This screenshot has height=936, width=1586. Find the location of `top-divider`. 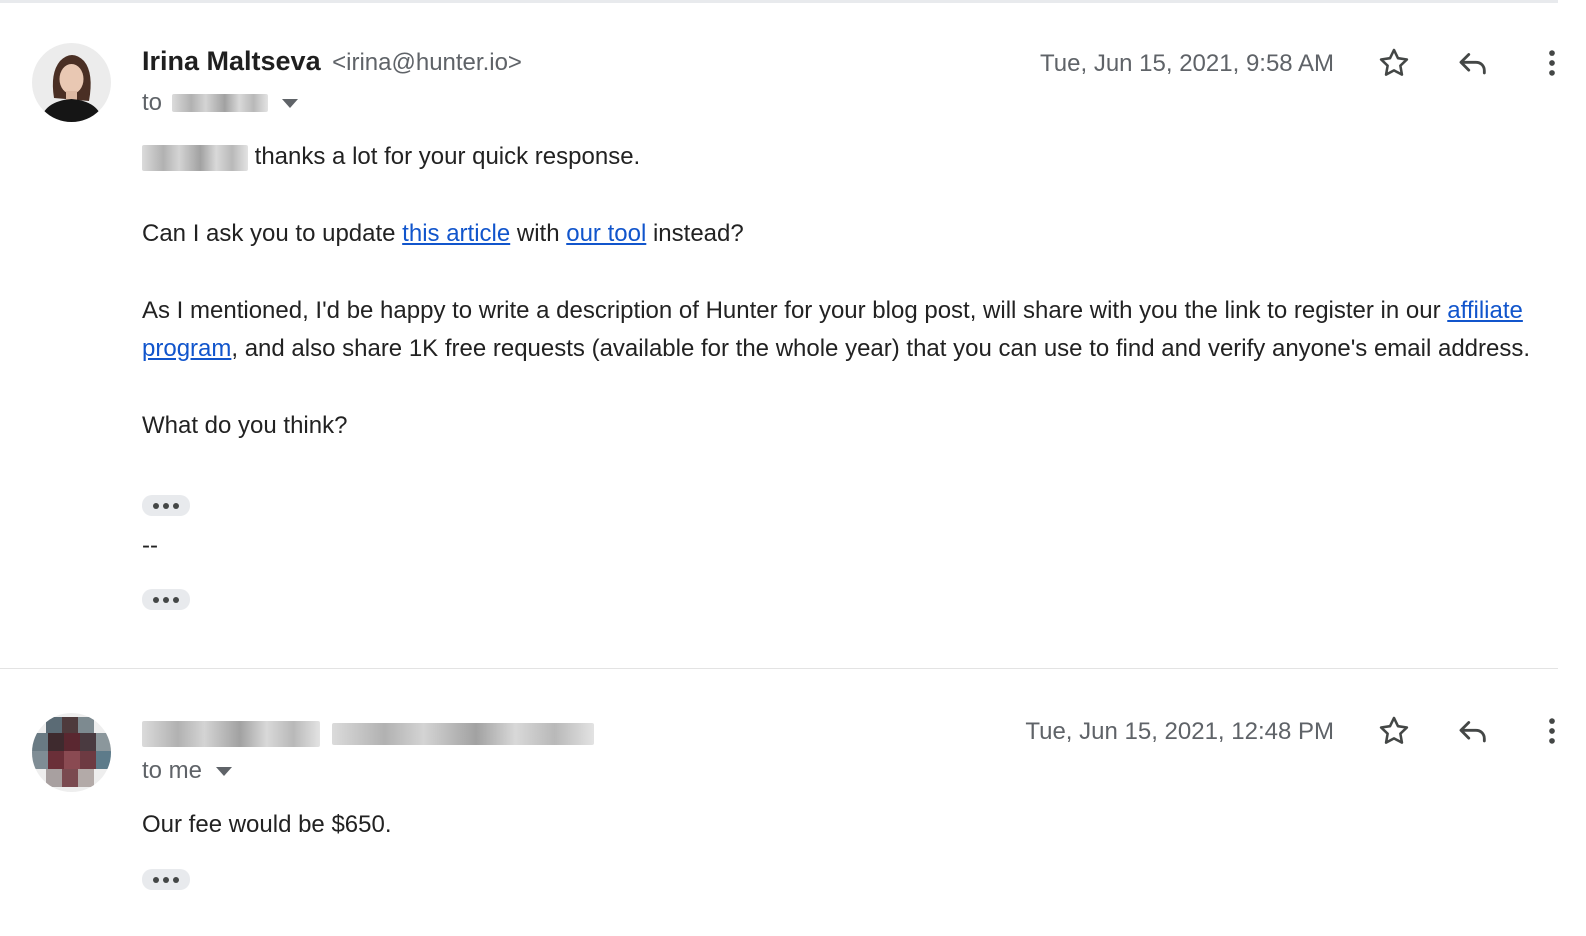

top-divider is located at coordinates (779, 1).